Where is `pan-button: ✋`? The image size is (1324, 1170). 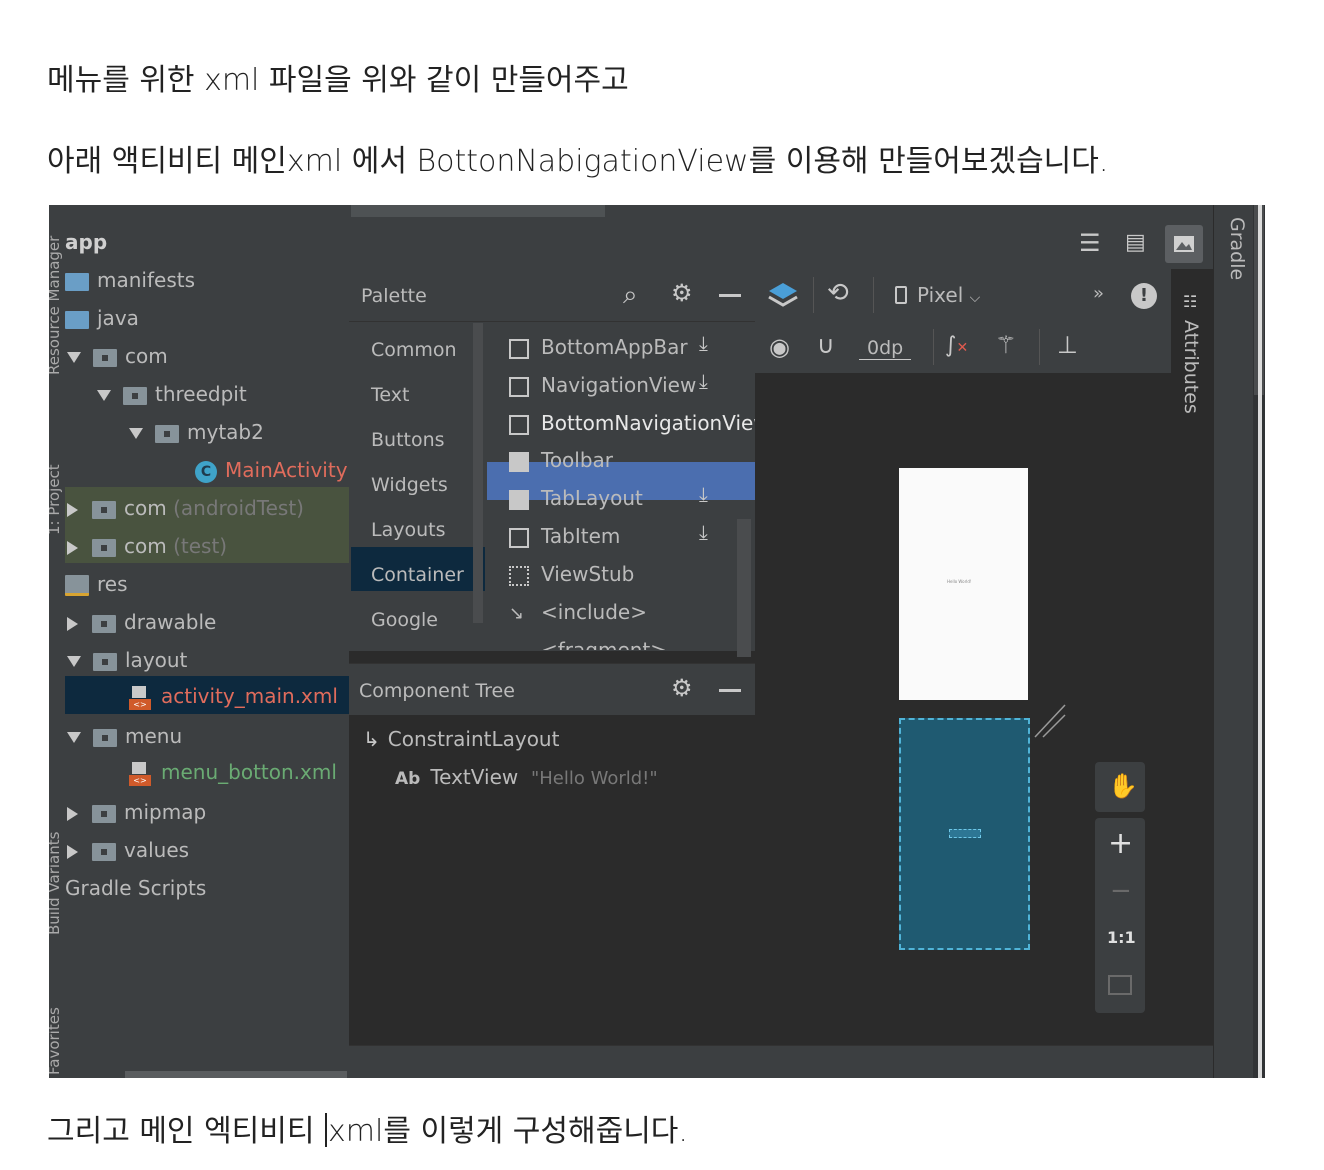 pan-button: ✋ is located at coordinates (1120, 787).